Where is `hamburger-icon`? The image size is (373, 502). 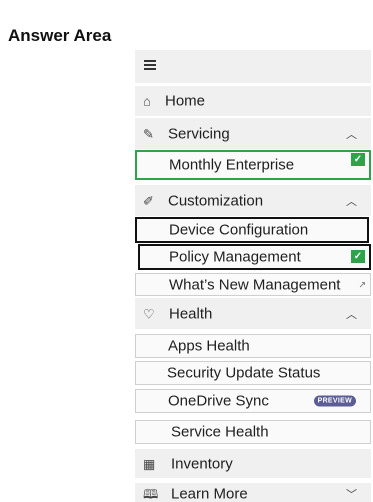
hamburger-icon is located at coordinates (150, 66).